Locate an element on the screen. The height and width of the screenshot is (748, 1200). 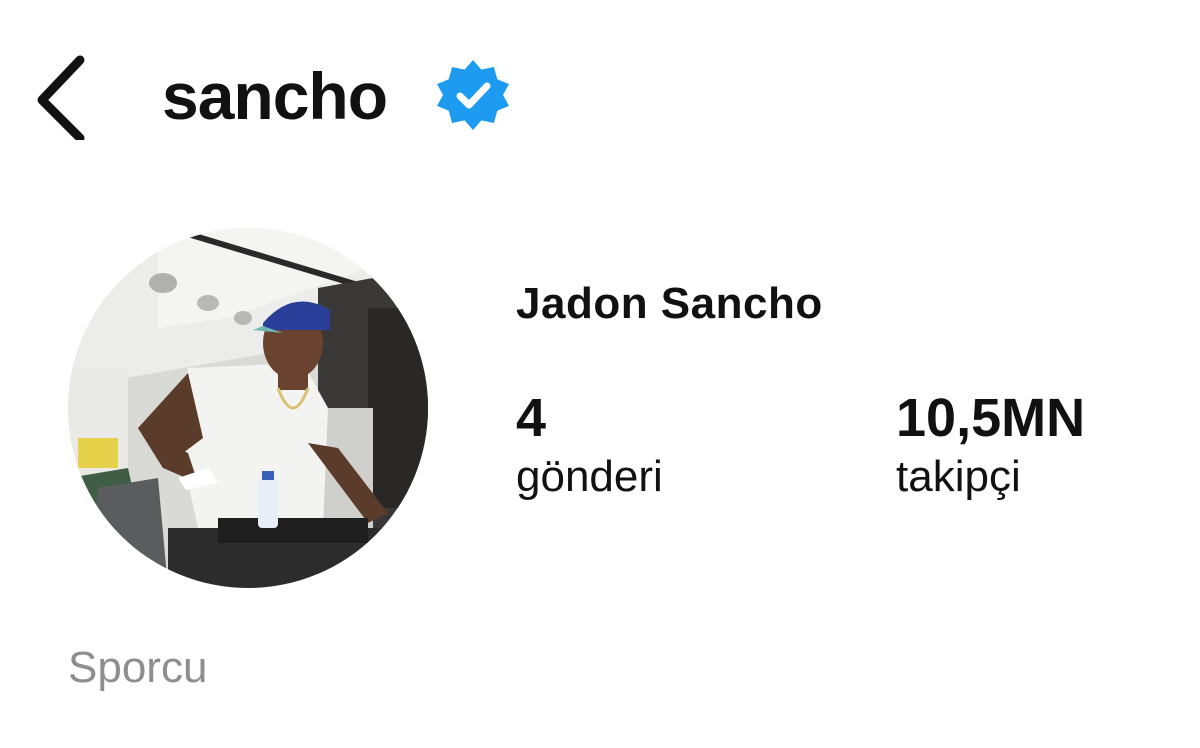
profile-header: sancho is located at coordinates (600, 95).